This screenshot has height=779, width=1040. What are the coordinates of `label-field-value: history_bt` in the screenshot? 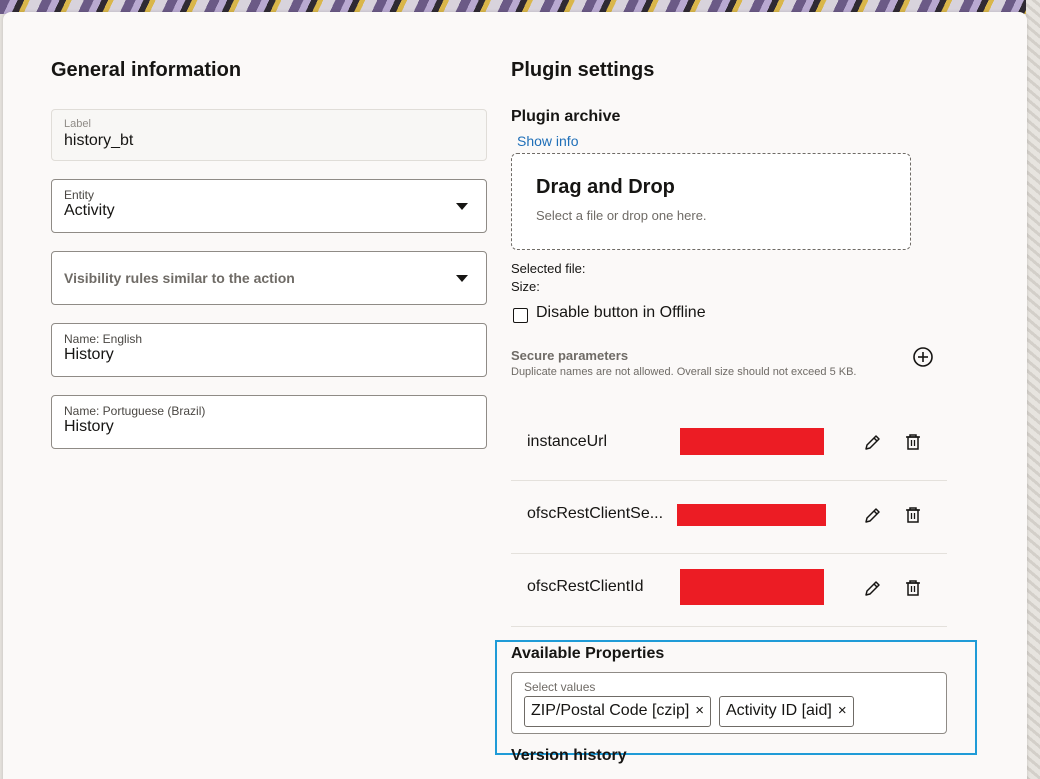 It's located at (99, 140).